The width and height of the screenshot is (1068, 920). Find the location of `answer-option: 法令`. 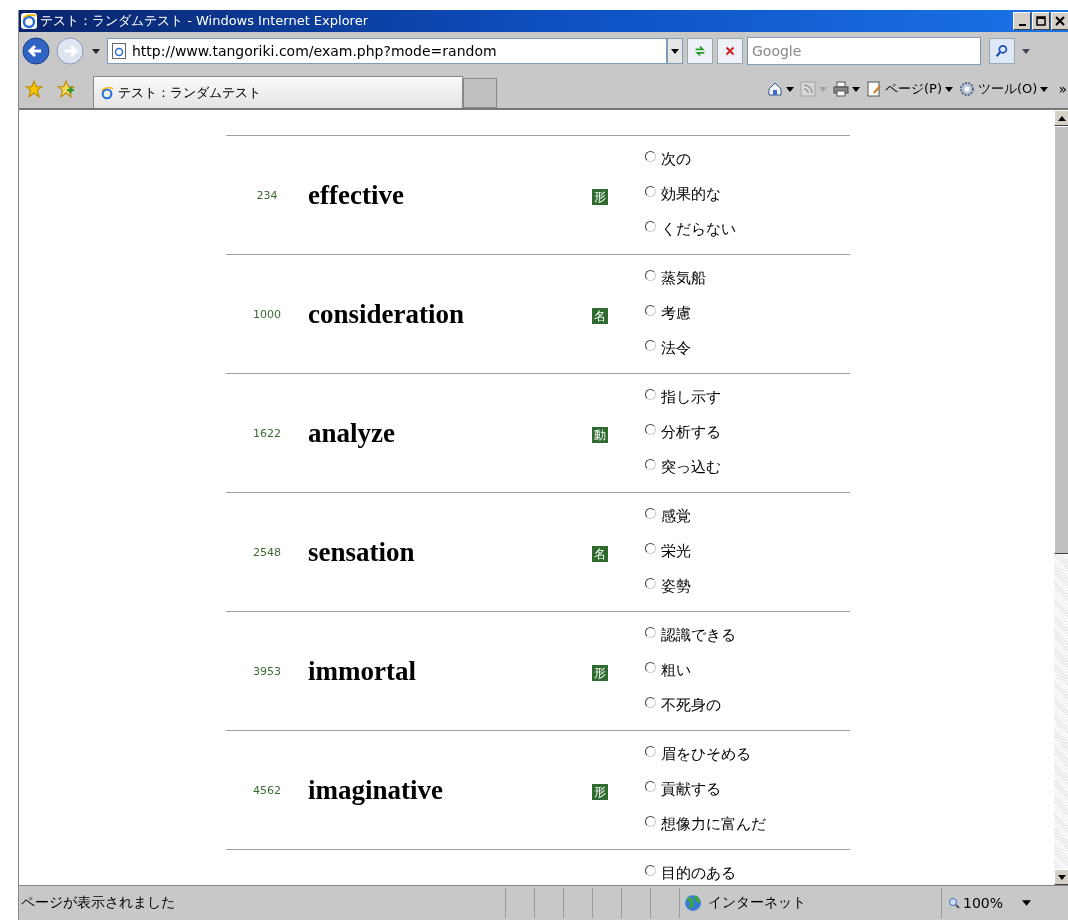

answer-option: 法令 is located at coordinates (676, 348).